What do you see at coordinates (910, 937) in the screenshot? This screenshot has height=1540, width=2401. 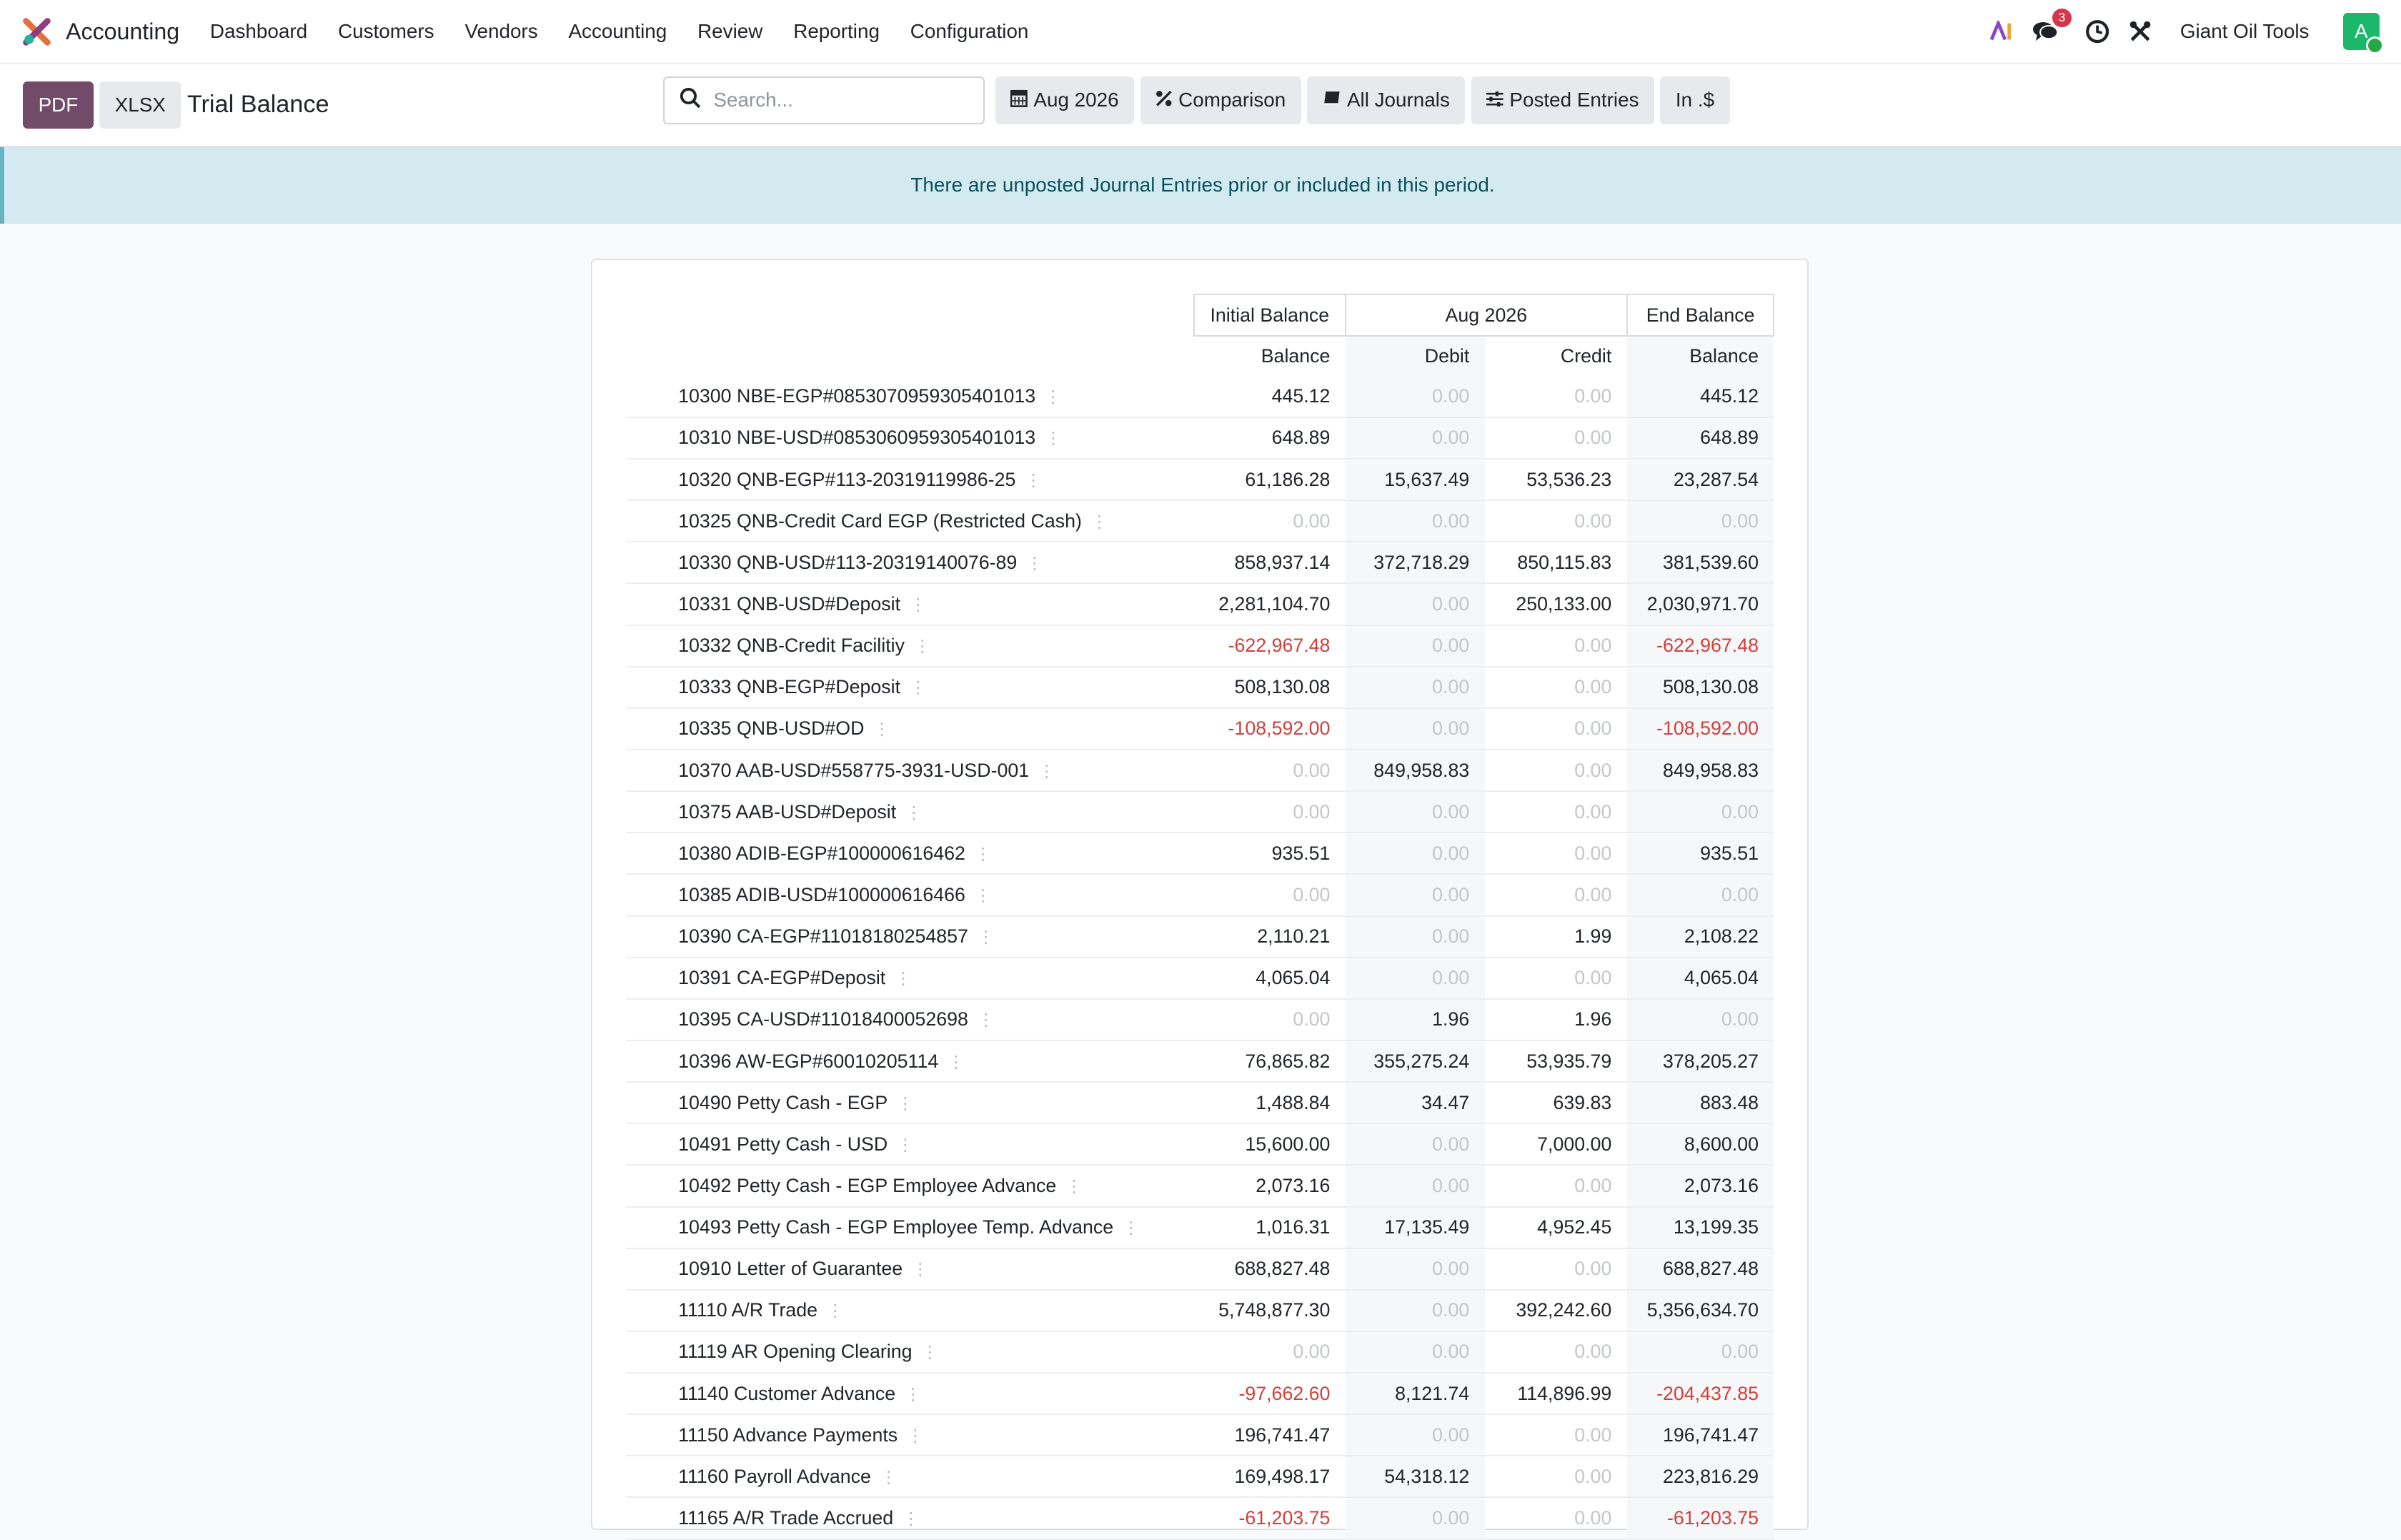 I see `account-cell: 10390 CA-EGP#11018180254857 ⋮` at bounding box center [910, 937].